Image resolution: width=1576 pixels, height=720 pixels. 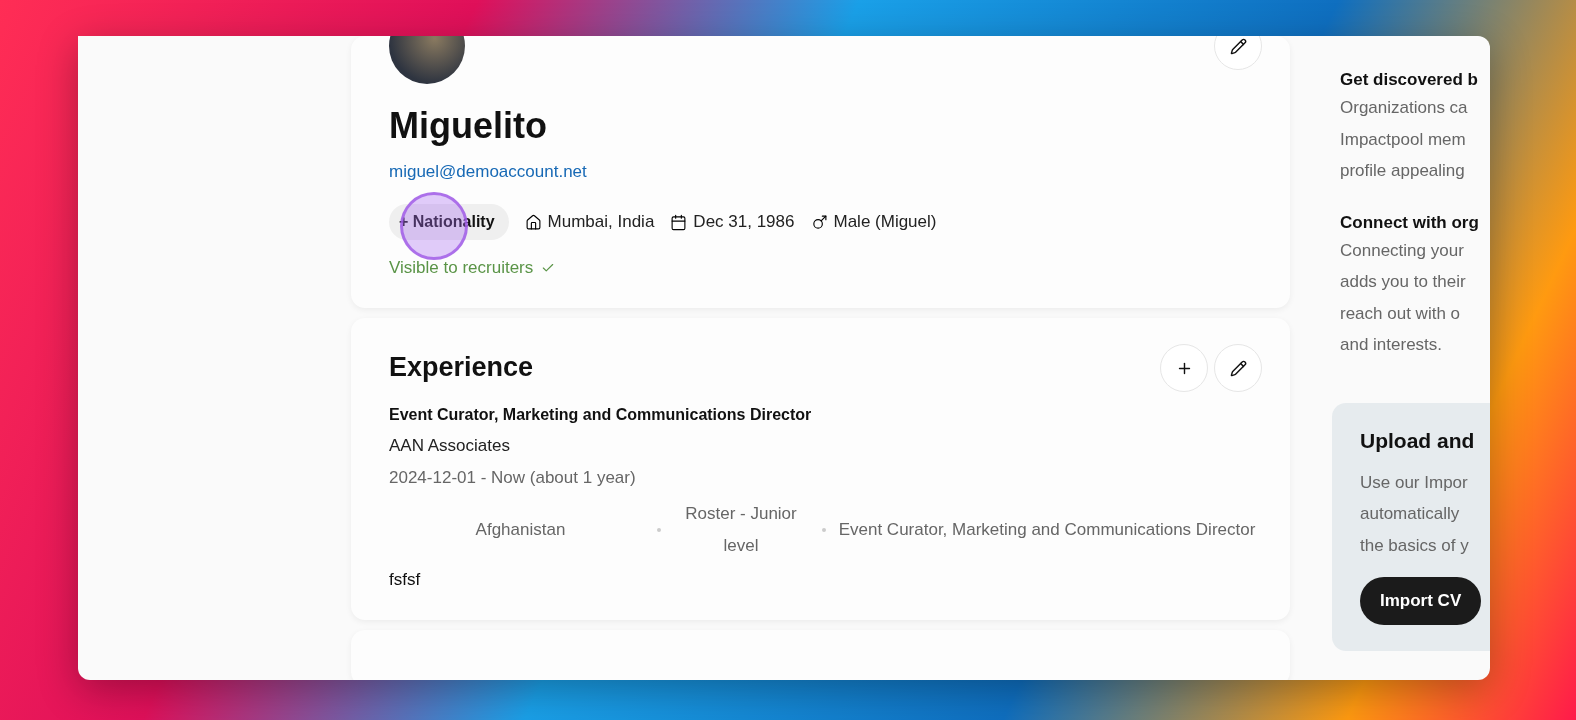 I want to click on benefit-text-line: Impactpool mem, so click(x=1403, y=139).